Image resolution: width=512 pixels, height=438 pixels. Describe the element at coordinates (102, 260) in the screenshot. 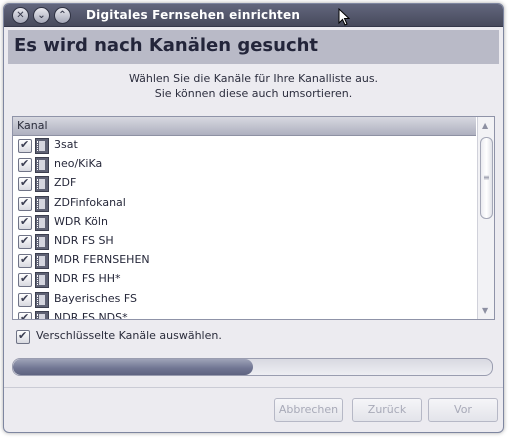

I see `channel-name: MDR FERNSEHEN` at that location.